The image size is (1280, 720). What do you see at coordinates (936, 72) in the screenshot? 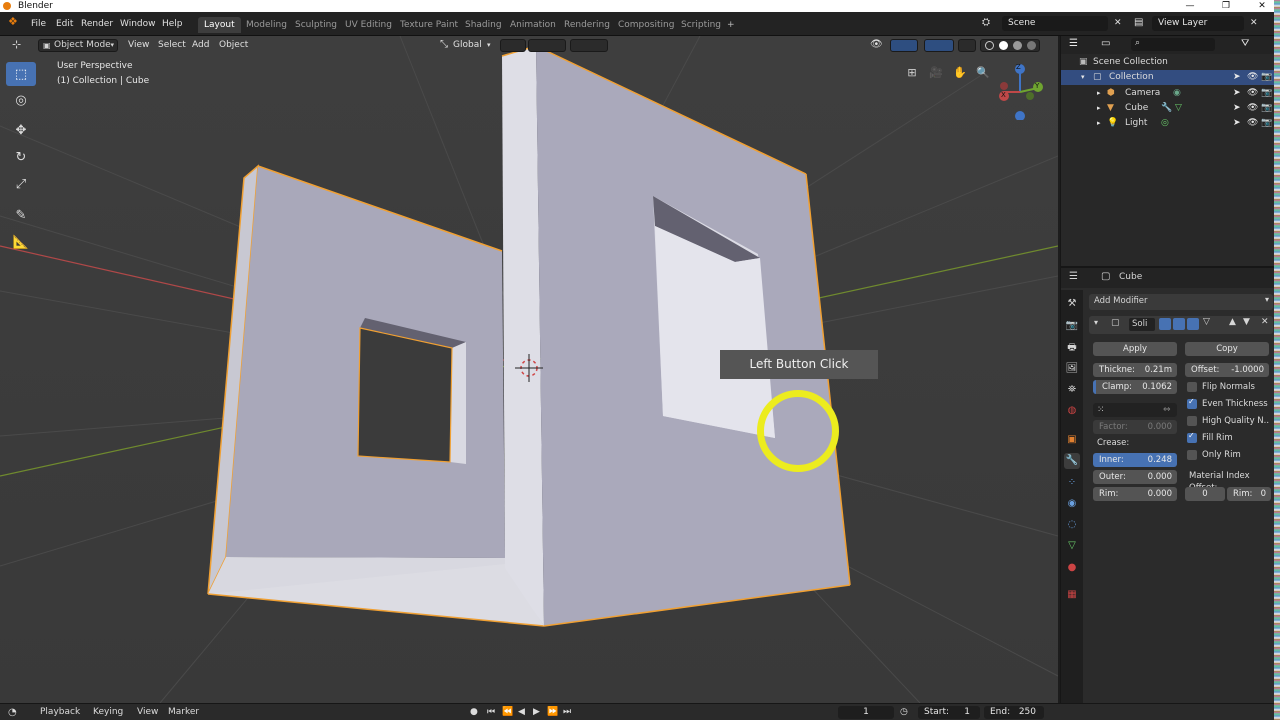
I see `camera-icon: 🎥` at bounding box center [936, 72].